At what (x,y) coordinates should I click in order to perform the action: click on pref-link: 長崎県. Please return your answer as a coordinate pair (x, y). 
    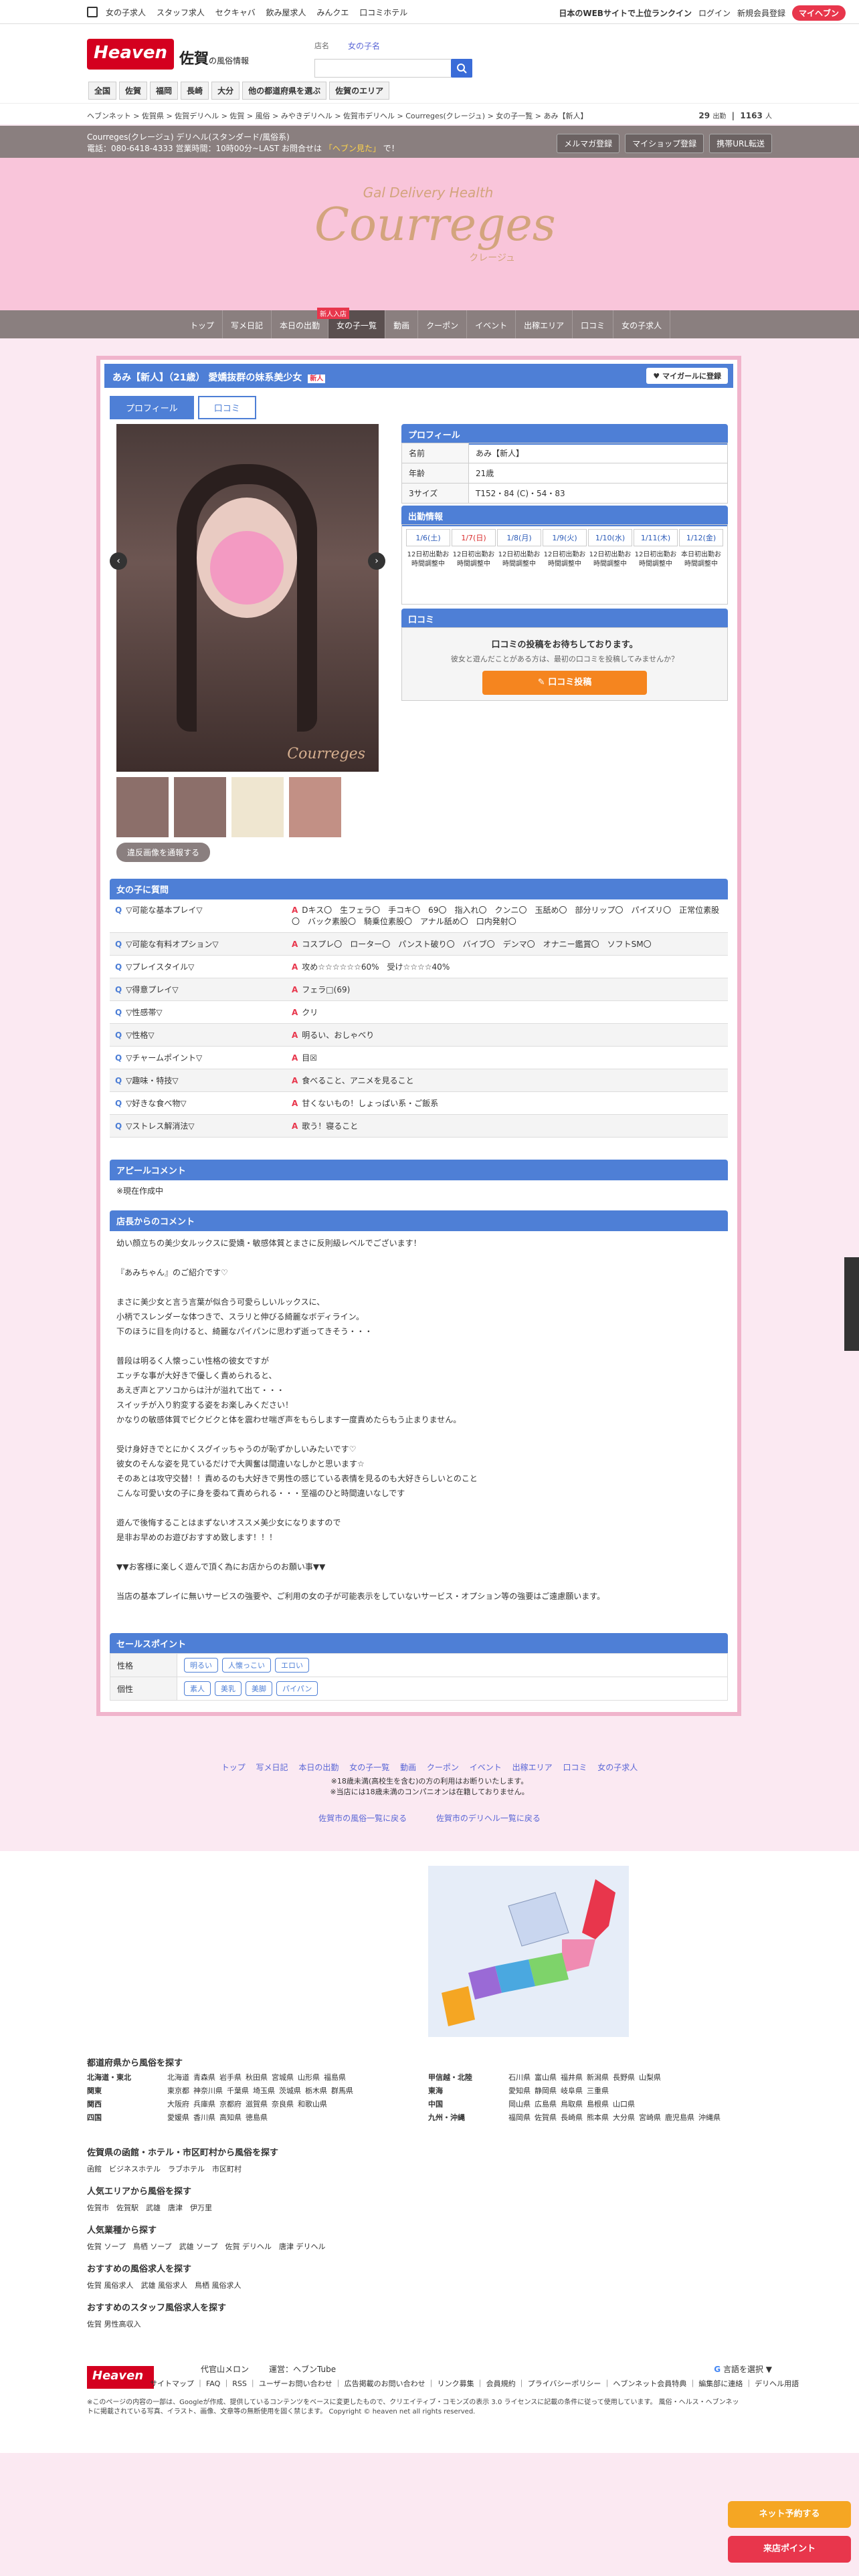
    Looking at the image, I should click on (572, 2117).